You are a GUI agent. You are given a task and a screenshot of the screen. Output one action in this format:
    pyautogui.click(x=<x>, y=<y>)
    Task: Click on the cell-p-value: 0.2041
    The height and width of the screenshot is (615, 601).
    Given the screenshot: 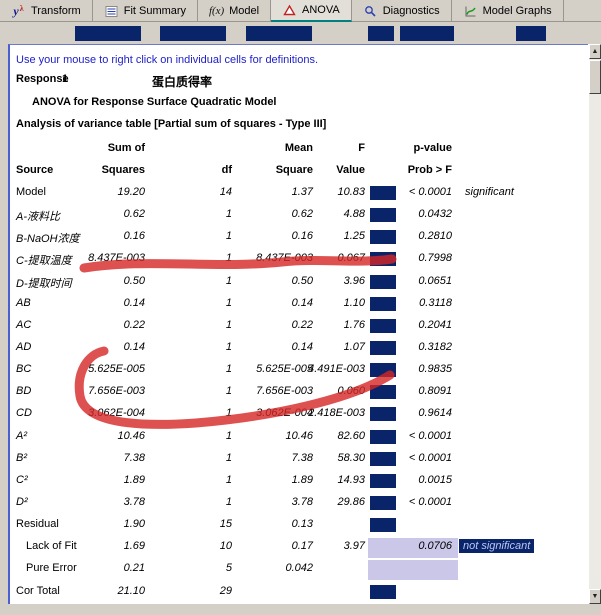 What is the action you would take?
    pyautogui.click(x=402, y=325)
    